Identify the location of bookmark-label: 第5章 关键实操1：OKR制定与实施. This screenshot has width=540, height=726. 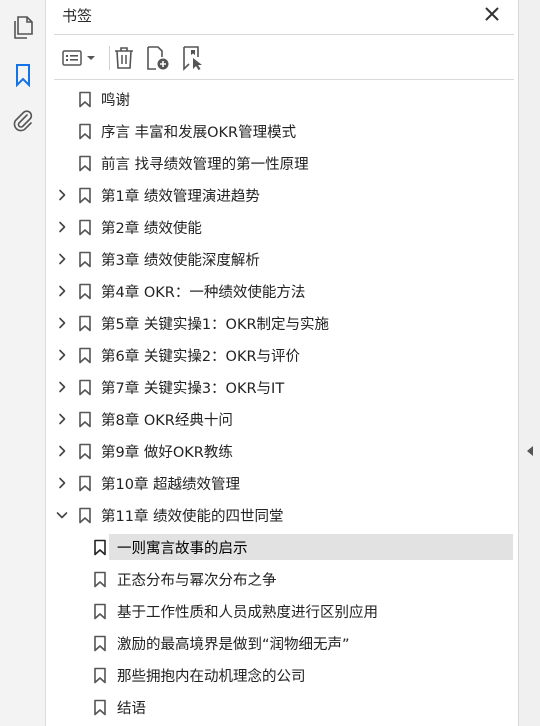
(215, 325).